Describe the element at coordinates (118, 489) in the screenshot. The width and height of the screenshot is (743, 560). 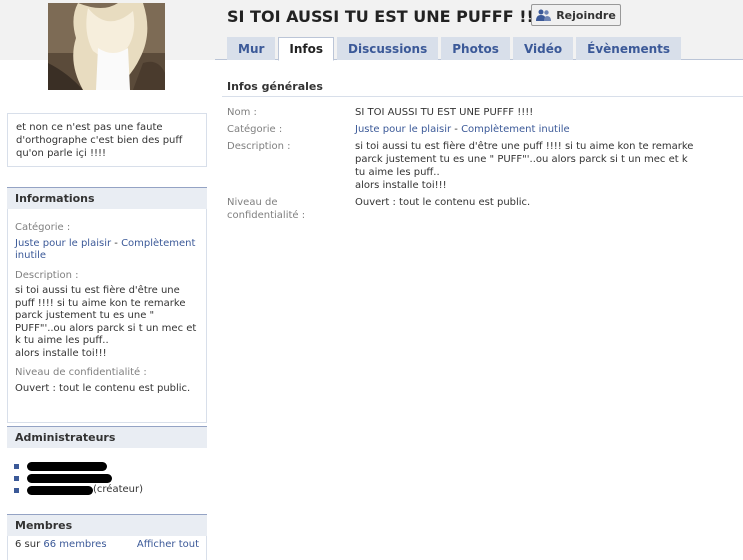
I see `creator-suffix: (créateur)` at that location.